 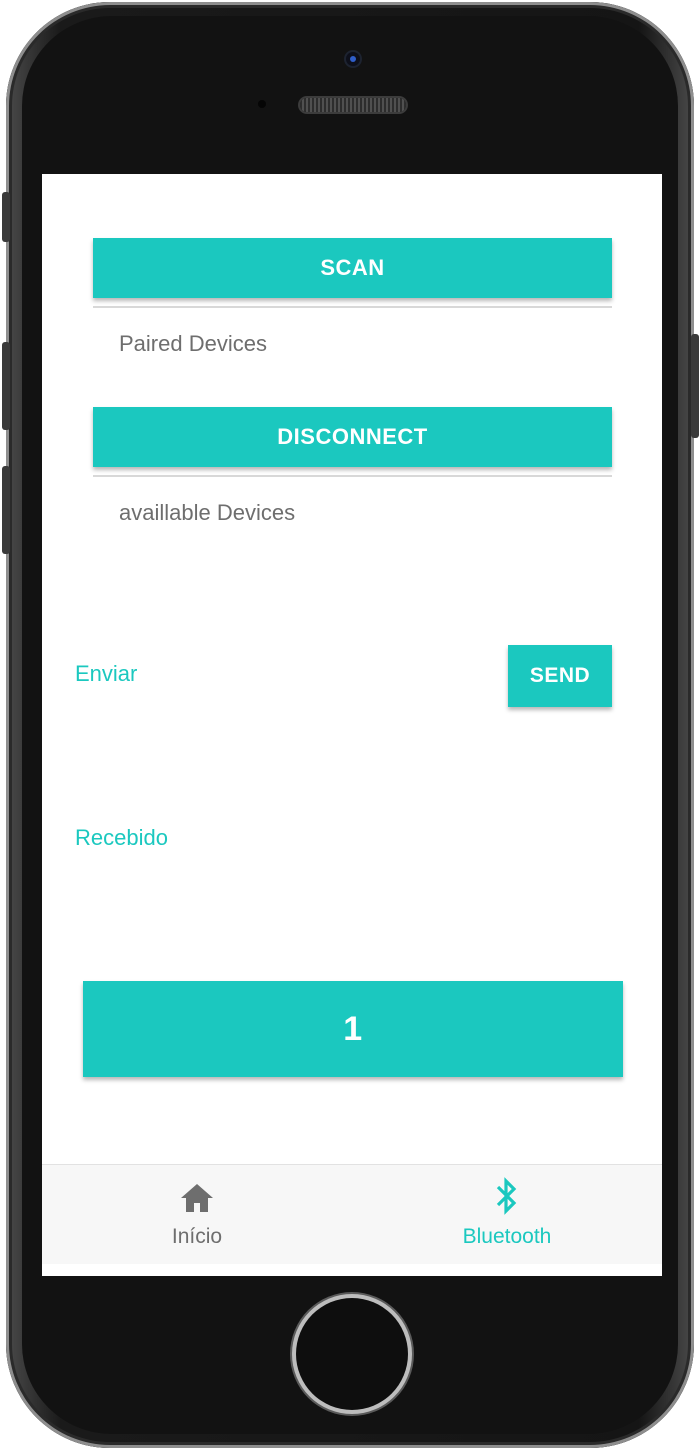 What do you see at coordinates (353, 59) in the screenshot?
I see `front-camera` at bounding box center [353, 59].